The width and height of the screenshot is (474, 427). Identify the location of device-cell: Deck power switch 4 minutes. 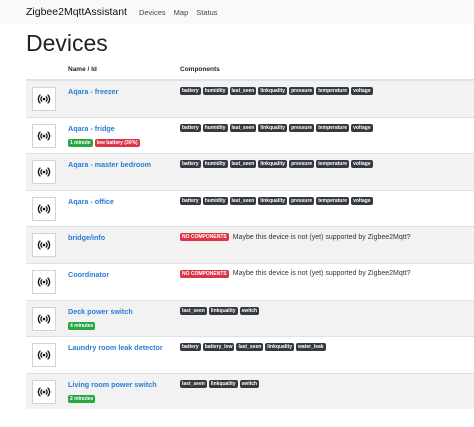
(123, 318).